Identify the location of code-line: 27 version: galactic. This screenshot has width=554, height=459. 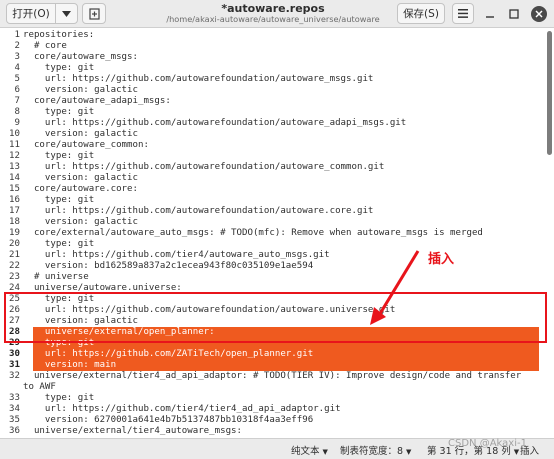
(274, 321).